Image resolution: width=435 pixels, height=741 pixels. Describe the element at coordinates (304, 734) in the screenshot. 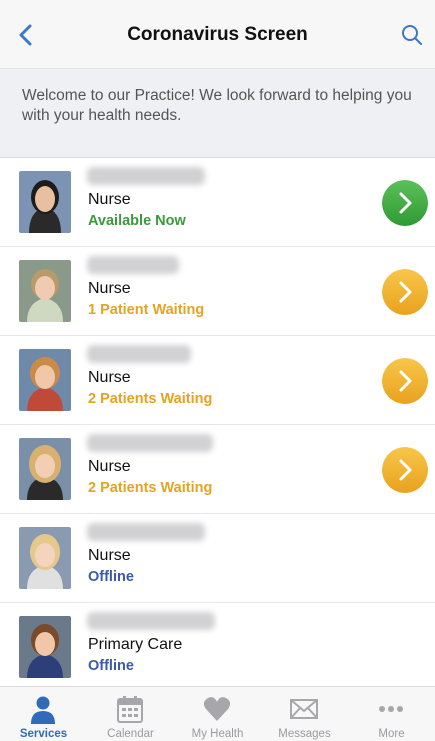

I see `tab-label: Messages` at that location.